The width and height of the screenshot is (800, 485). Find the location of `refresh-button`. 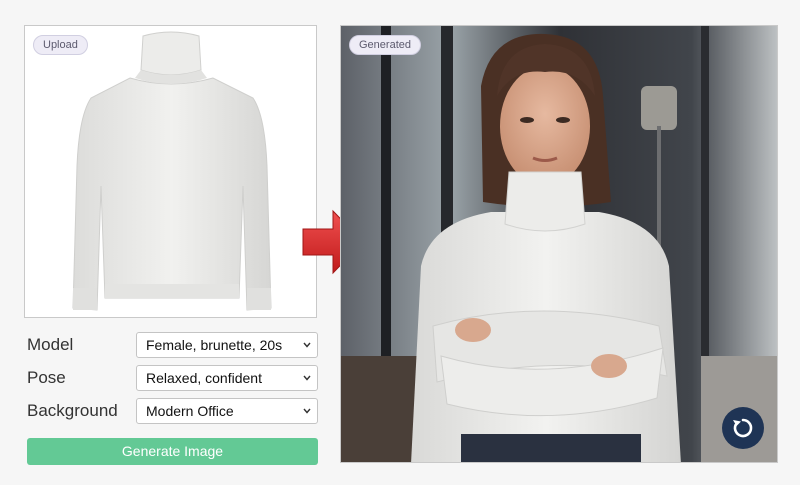

refresh-button is located at coordinates (743, 428).